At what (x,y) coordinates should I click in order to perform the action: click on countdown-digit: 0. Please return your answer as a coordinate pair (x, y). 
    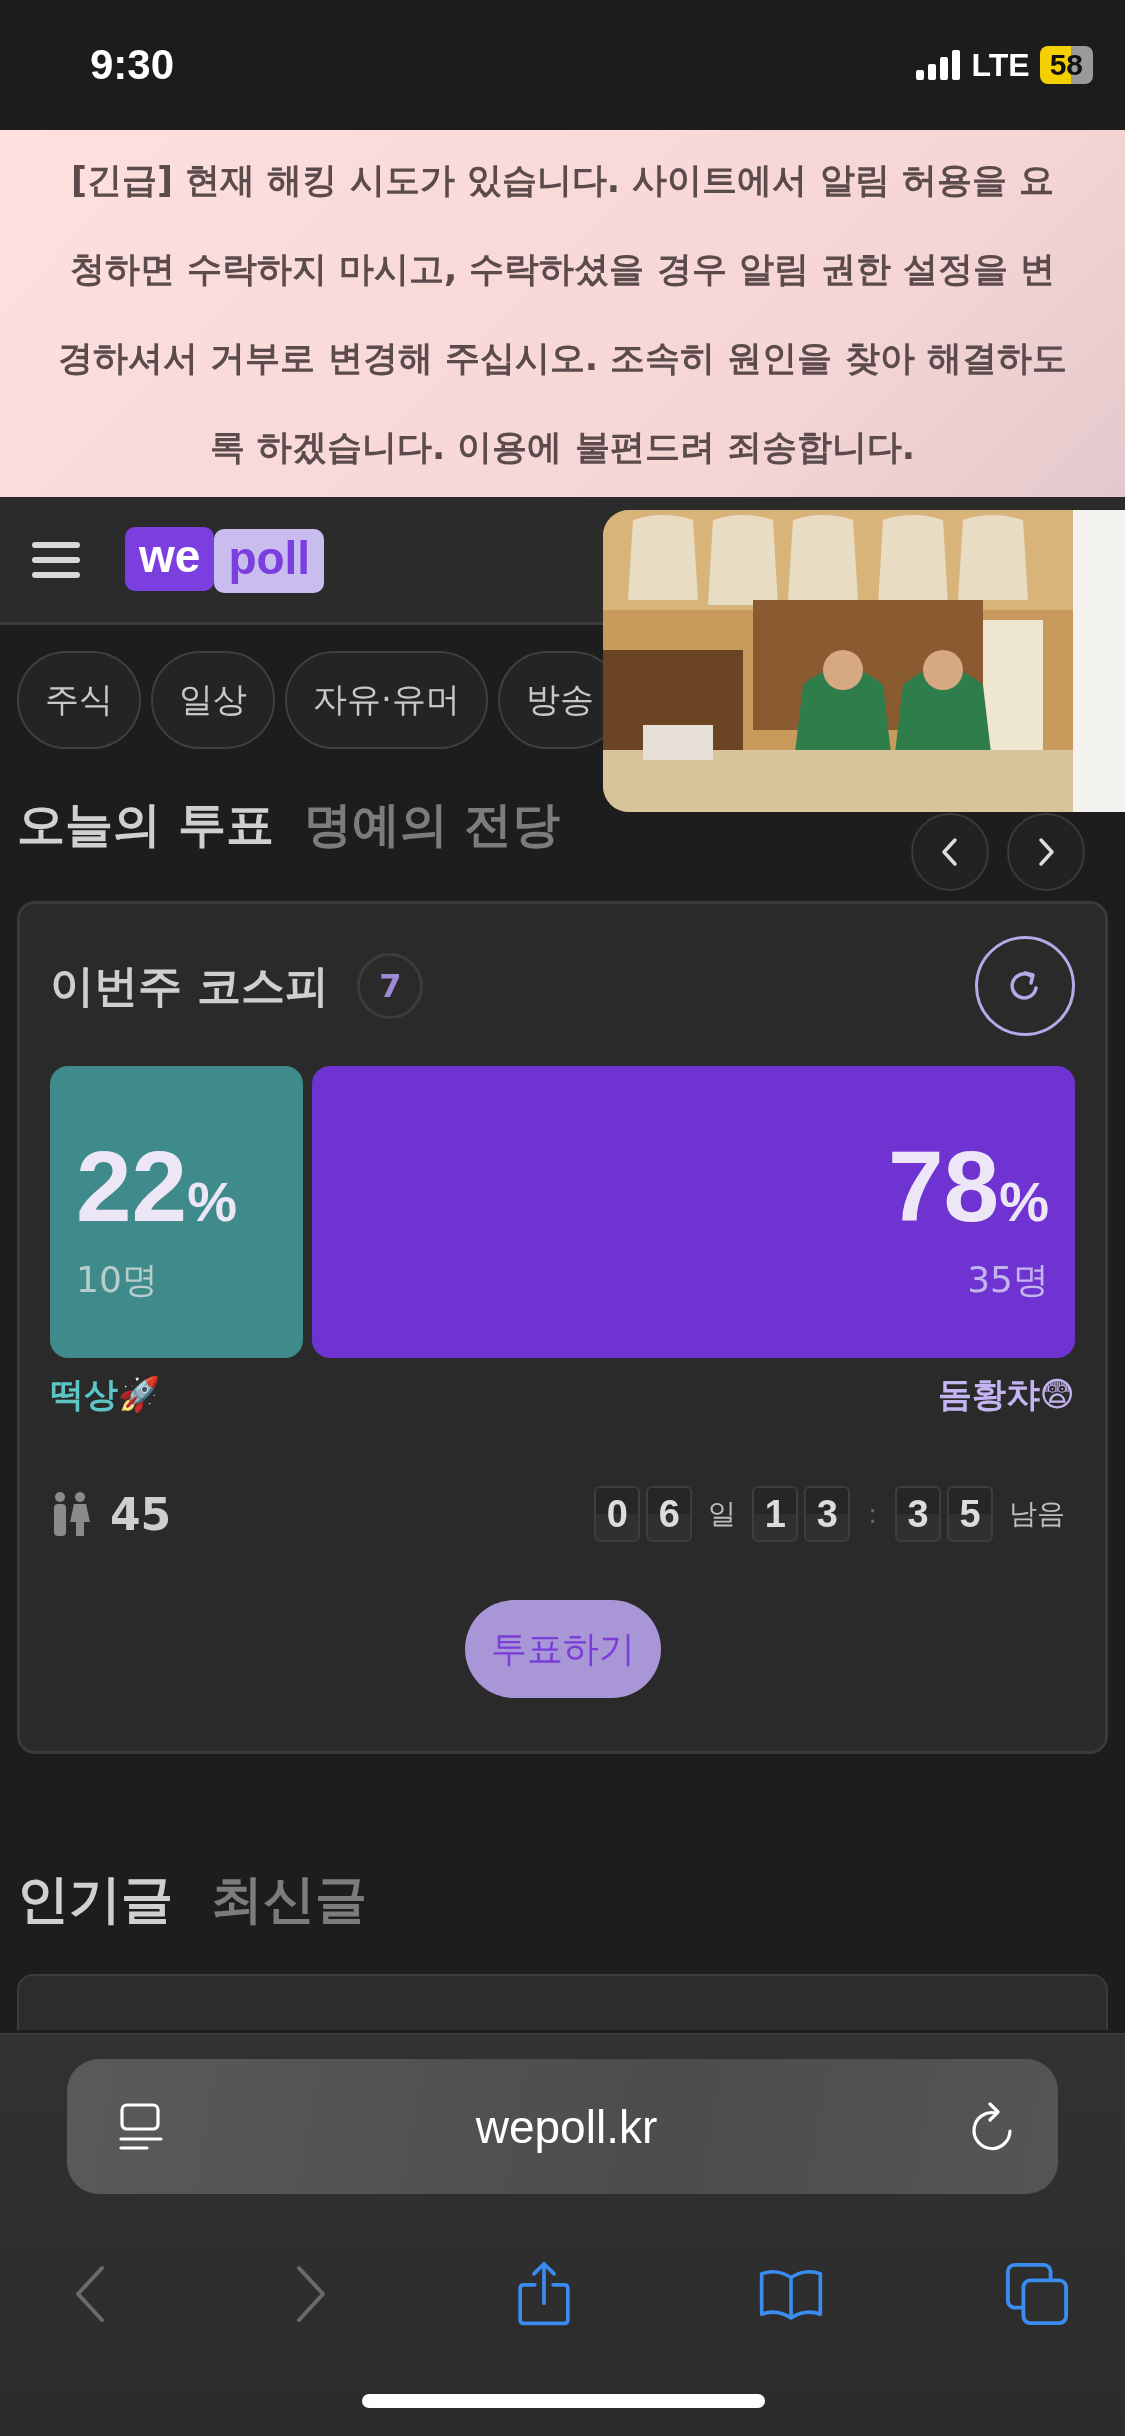
    Looking at the image, I should click on (617, 1514).